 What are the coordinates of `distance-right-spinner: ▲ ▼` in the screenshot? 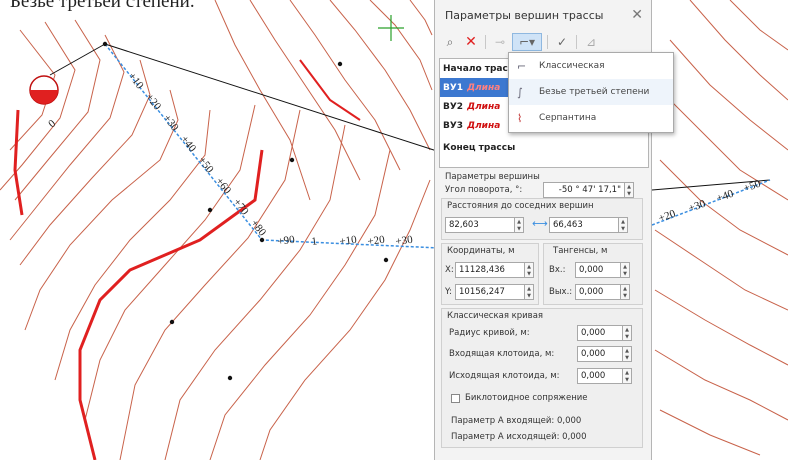 It's located at (623, 225).